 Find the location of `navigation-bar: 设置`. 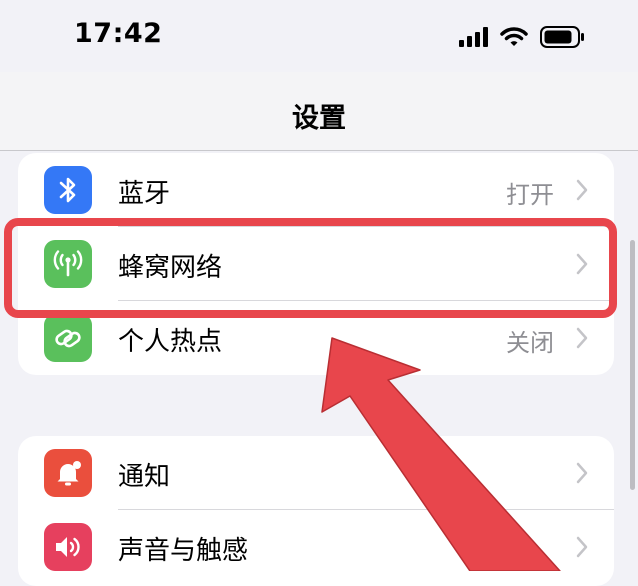

navigation-bar: 设置 is located at coordinates (319, 111).